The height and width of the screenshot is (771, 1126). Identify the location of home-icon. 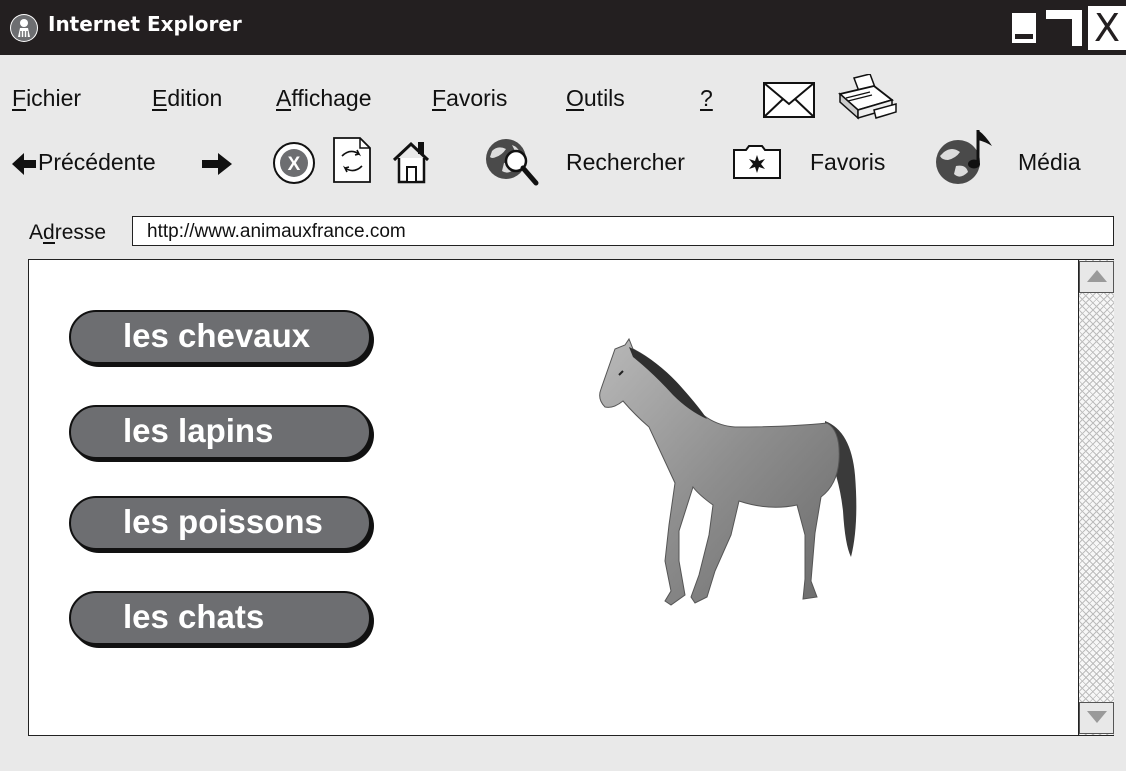
(411, 163).